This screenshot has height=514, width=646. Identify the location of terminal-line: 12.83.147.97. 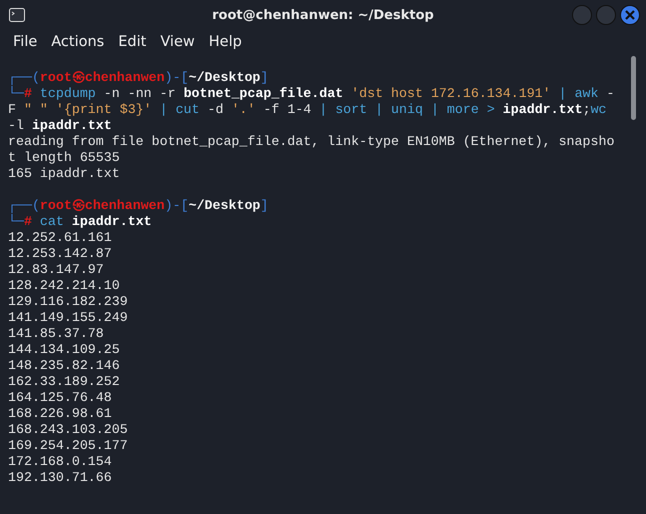
(56, 270).